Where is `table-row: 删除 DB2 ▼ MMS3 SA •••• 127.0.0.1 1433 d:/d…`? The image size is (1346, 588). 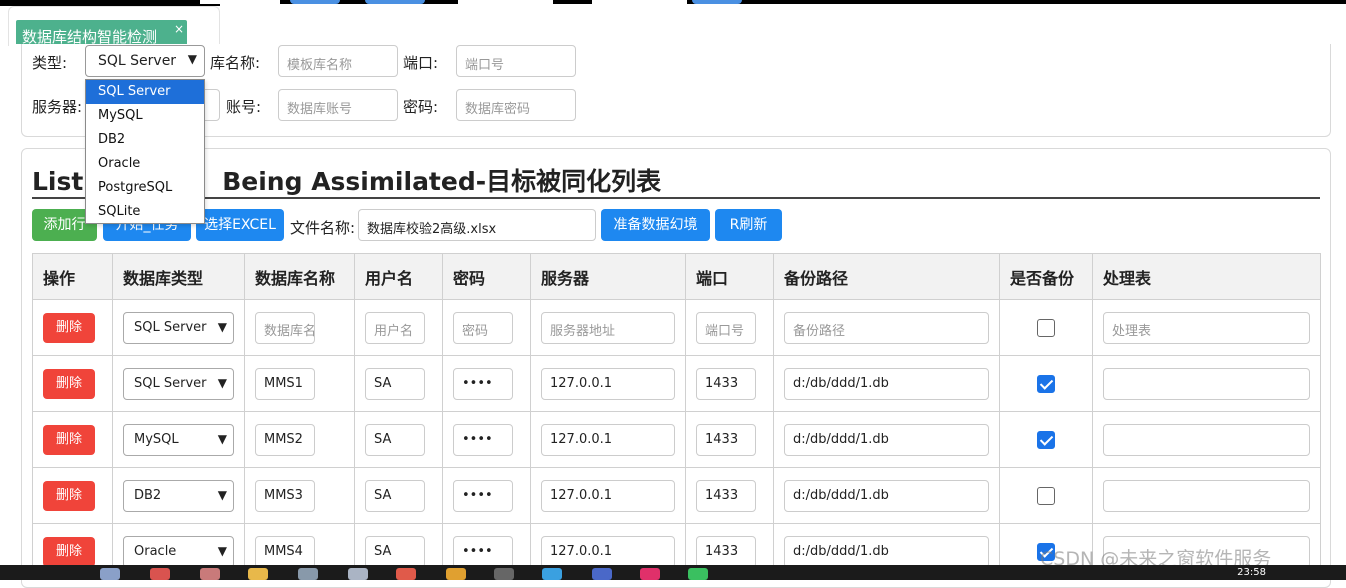
table-row: 删除 DB2 ▼ MMS3 SA •••• 127.0.0.1 1433 d:/d… is located at coordinates (676, 495).